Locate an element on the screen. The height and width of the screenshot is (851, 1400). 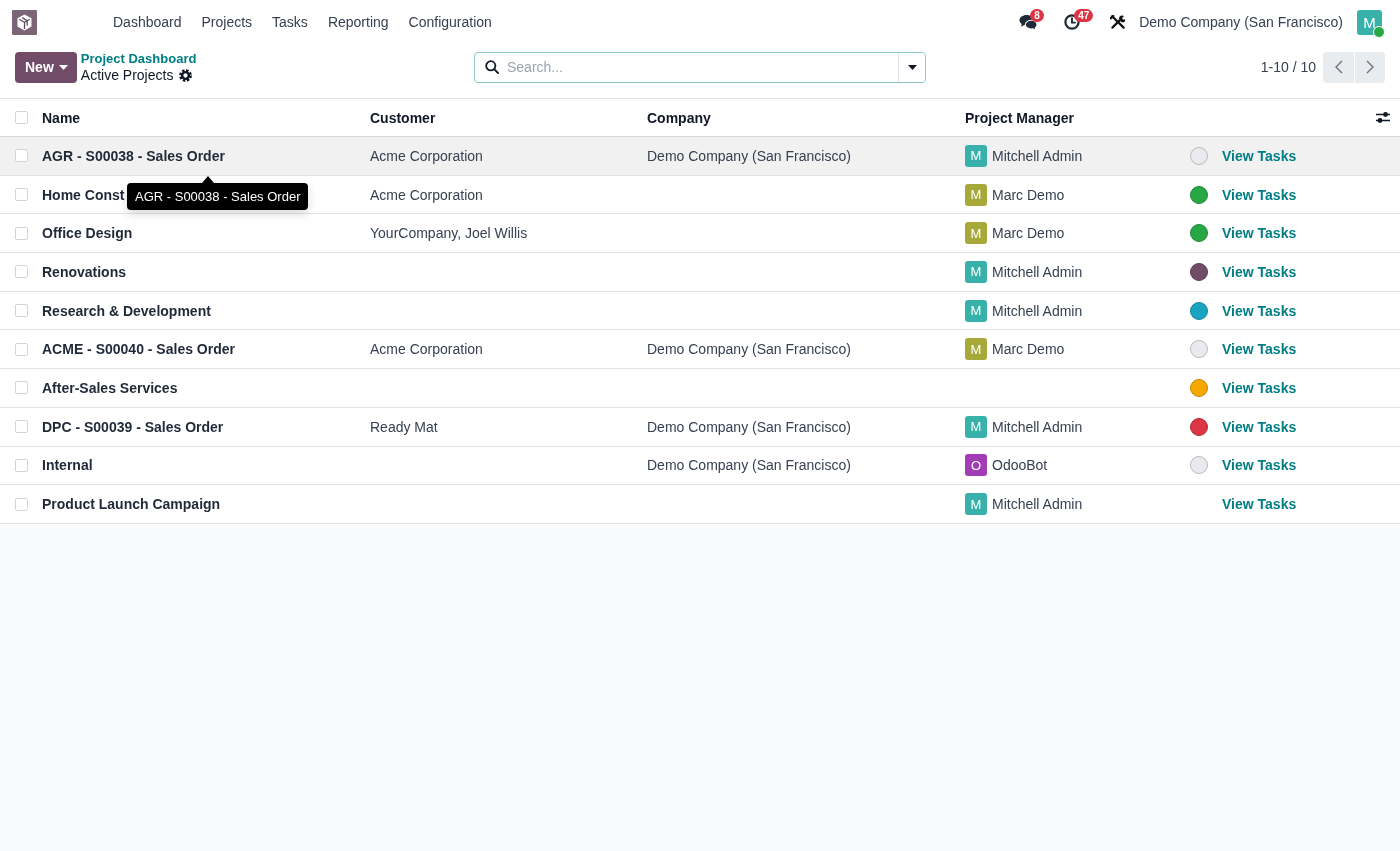
breadcrumb-link: Project Dashboard is located at coordinates (138, 59).